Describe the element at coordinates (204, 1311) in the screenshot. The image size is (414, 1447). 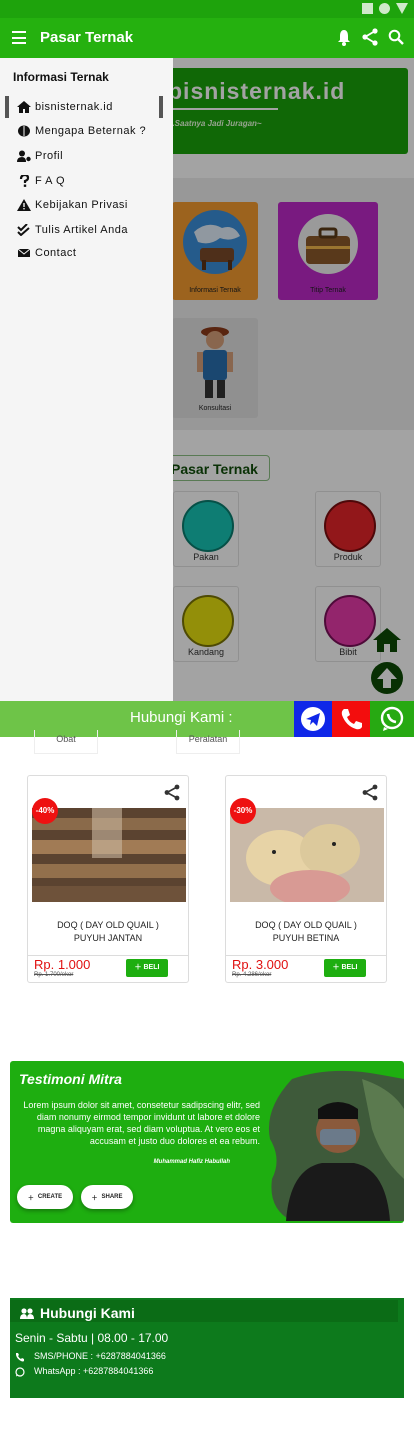
I see `footer-header: Hubungi Kami` at that location.